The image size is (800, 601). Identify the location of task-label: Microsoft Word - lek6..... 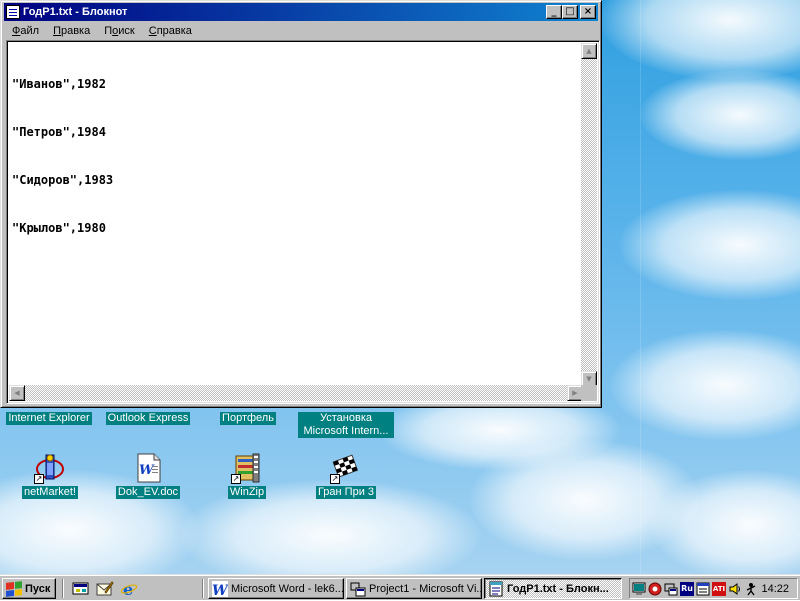
(287, 588).